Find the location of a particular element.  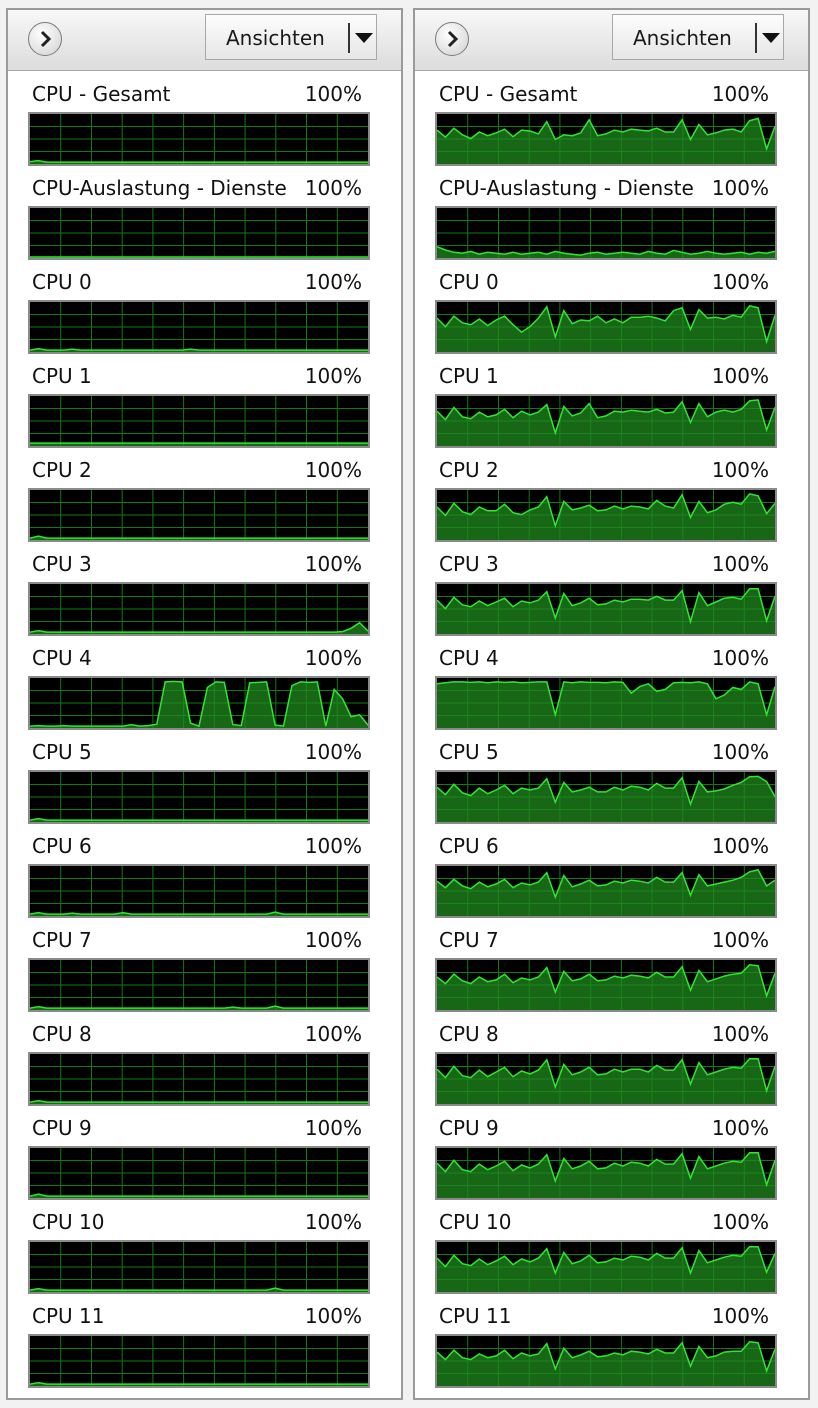

panel-toolbar: Ansichten is located at coordinates (611, 40).